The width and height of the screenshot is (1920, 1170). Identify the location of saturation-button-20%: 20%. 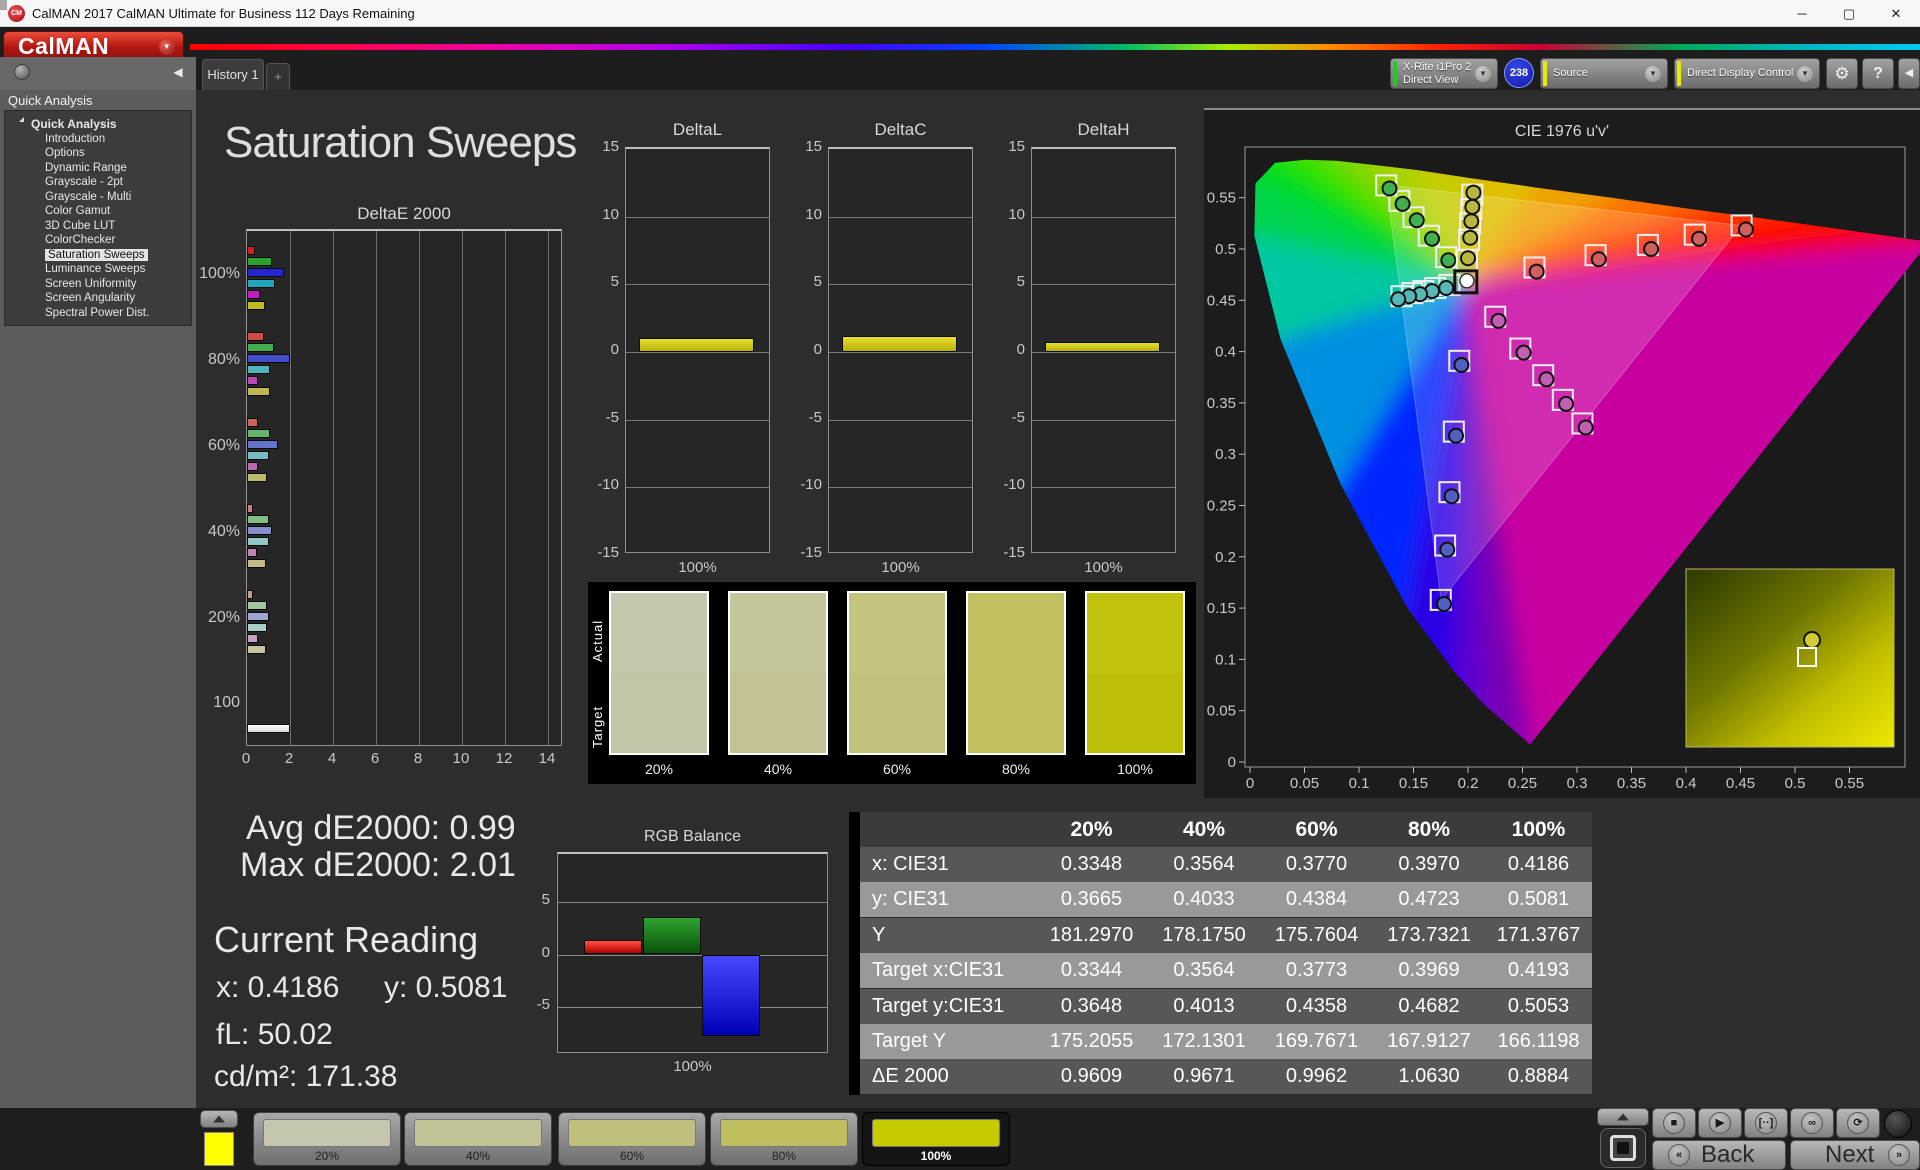
(327, 1139).